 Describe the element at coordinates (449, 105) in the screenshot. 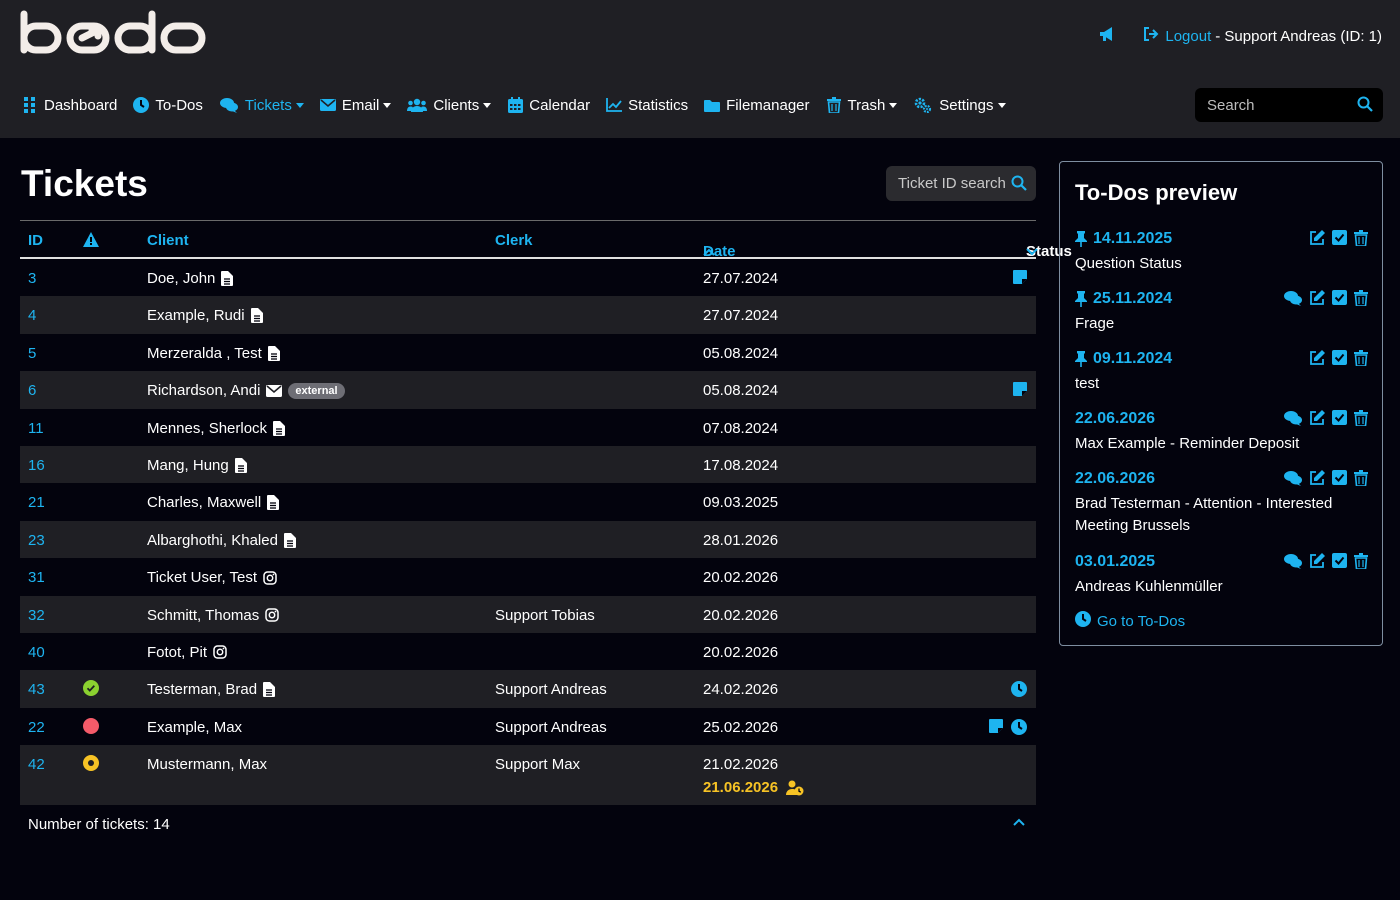

I see `nav-item-clients: Clients` at that location.